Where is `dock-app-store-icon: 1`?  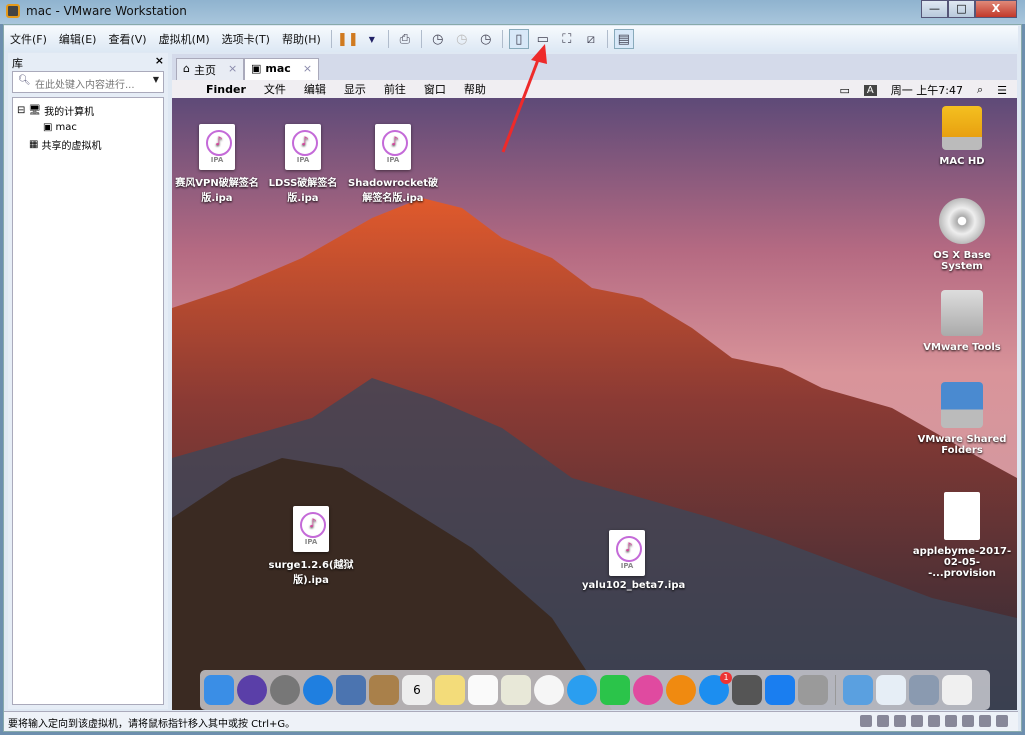 dock-app-store-icon: 1 is located at coordinates (715, 688).